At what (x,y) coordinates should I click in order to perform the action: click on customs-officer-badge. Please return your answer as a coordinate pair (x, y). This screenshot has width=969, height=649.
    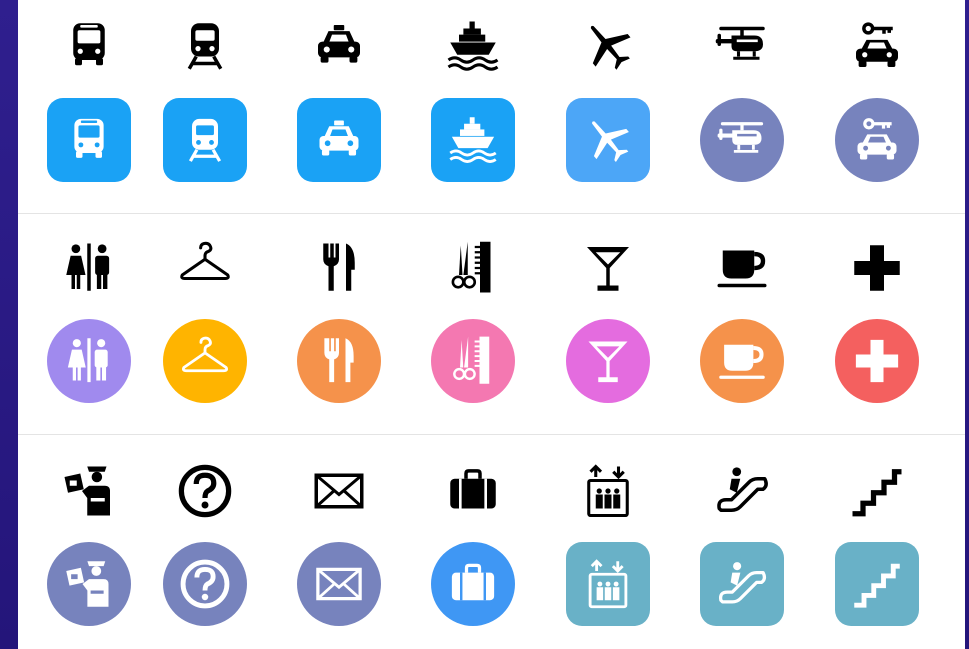
    Looking at the image, I should click on (89, 584).